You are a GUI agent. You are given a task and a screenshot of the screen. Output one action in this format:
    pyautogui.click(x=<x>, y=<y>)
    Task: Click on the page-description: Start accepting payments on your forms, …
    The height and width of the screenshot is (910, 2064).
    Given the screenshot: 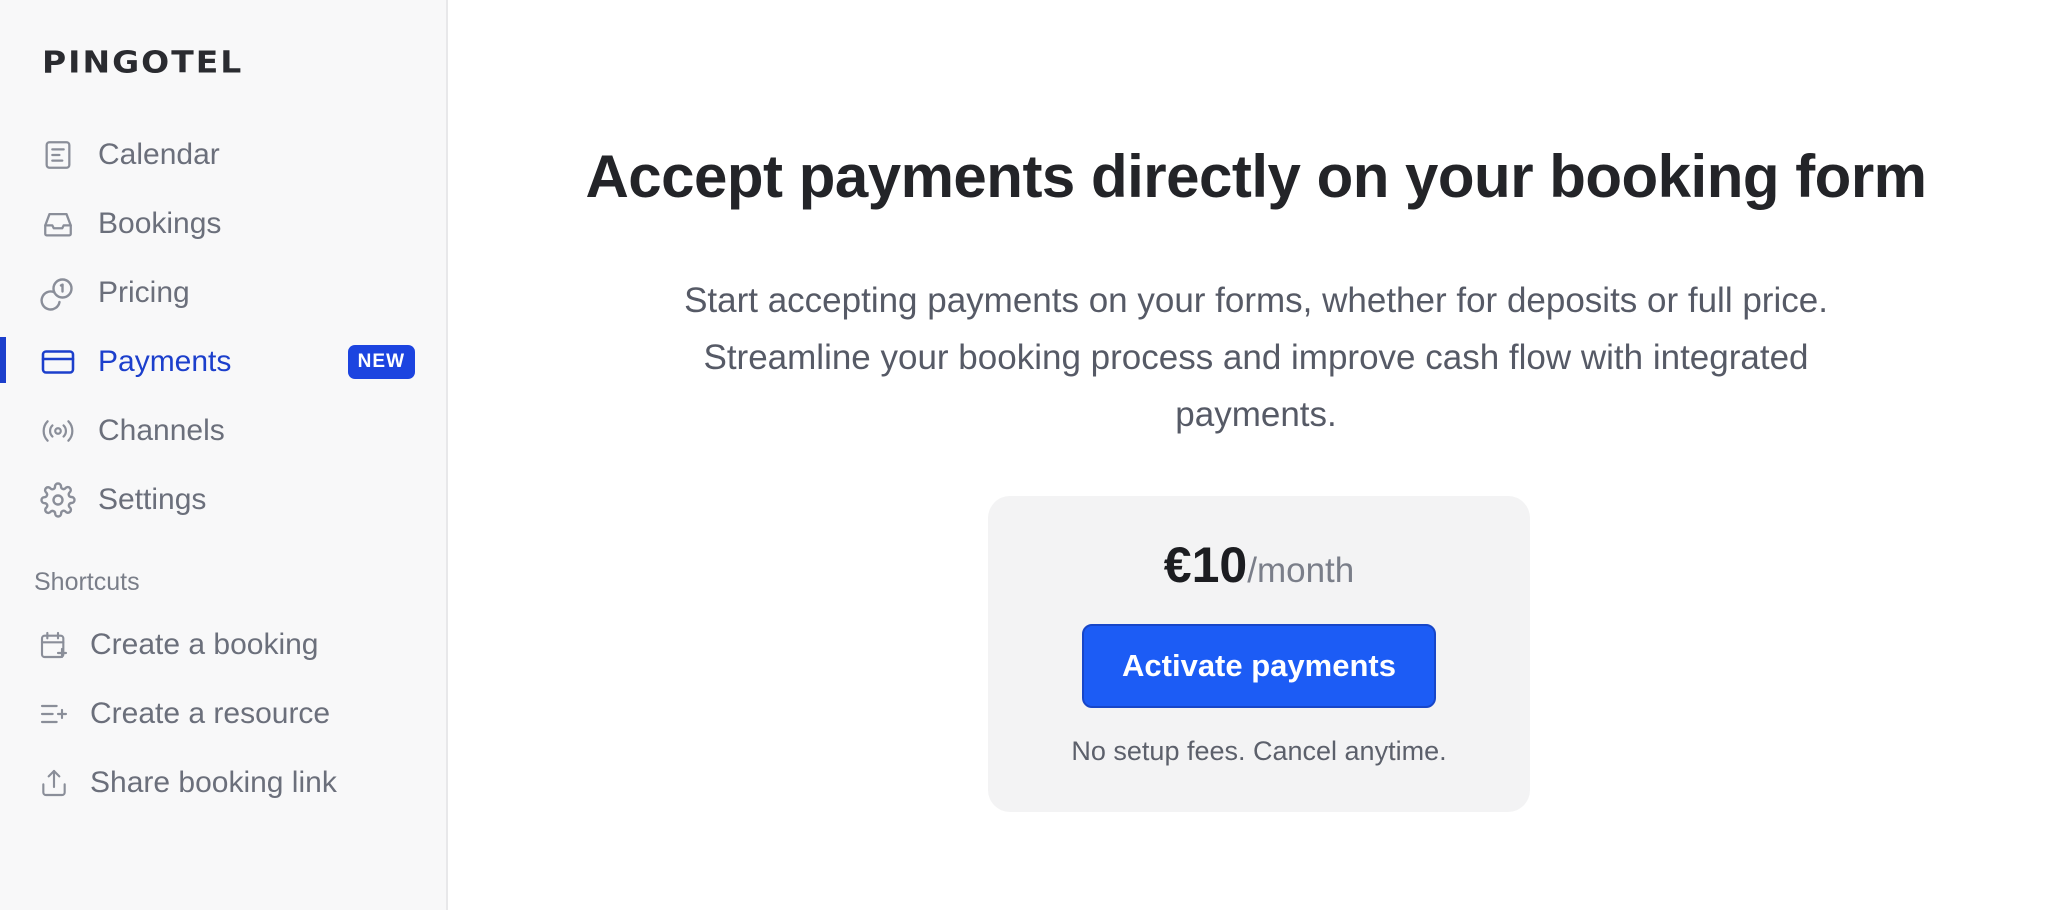 What is the action you would take?
    pyautogui.click(x=1256, y=357)
    